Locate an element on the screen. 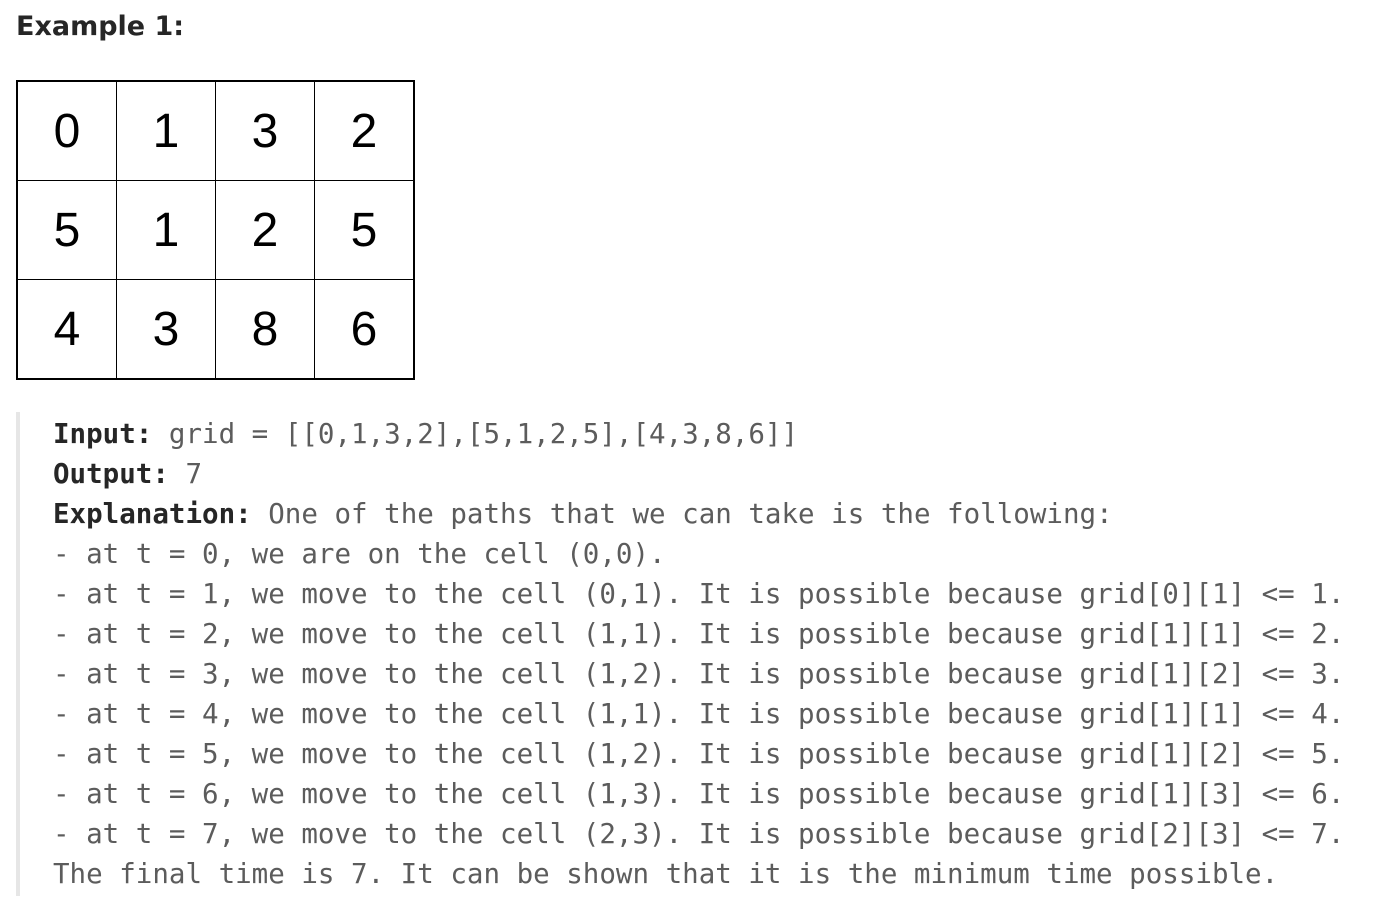 The image size is (1390, 908). output-line: Output: 7 is located at coordinates (719, 474).